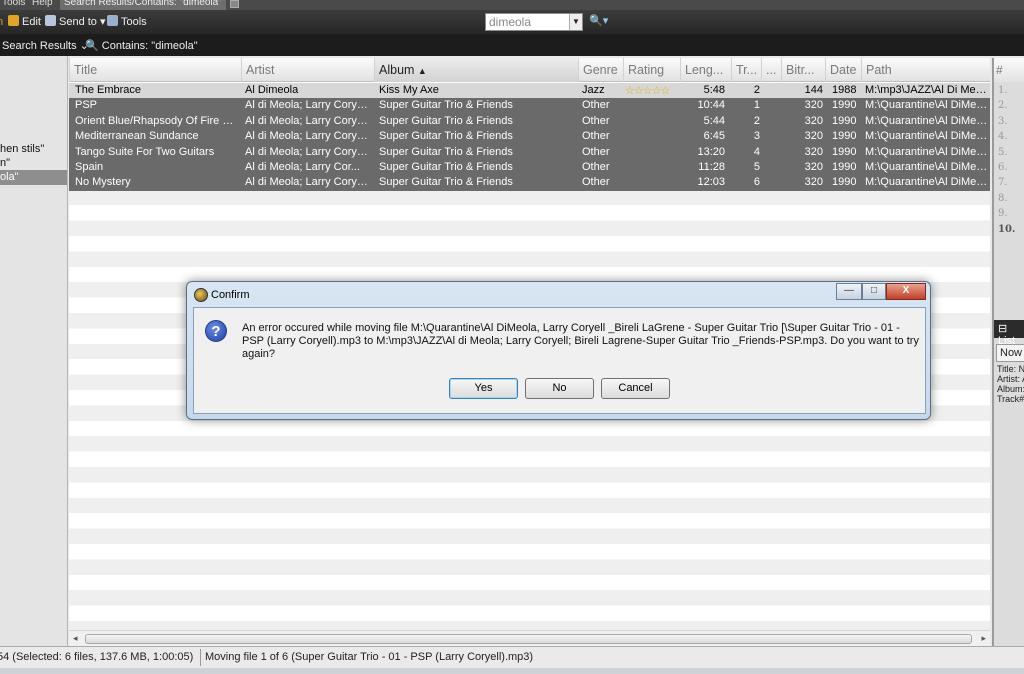  I want to click on column-album: Album ▲, so click(476, 70).